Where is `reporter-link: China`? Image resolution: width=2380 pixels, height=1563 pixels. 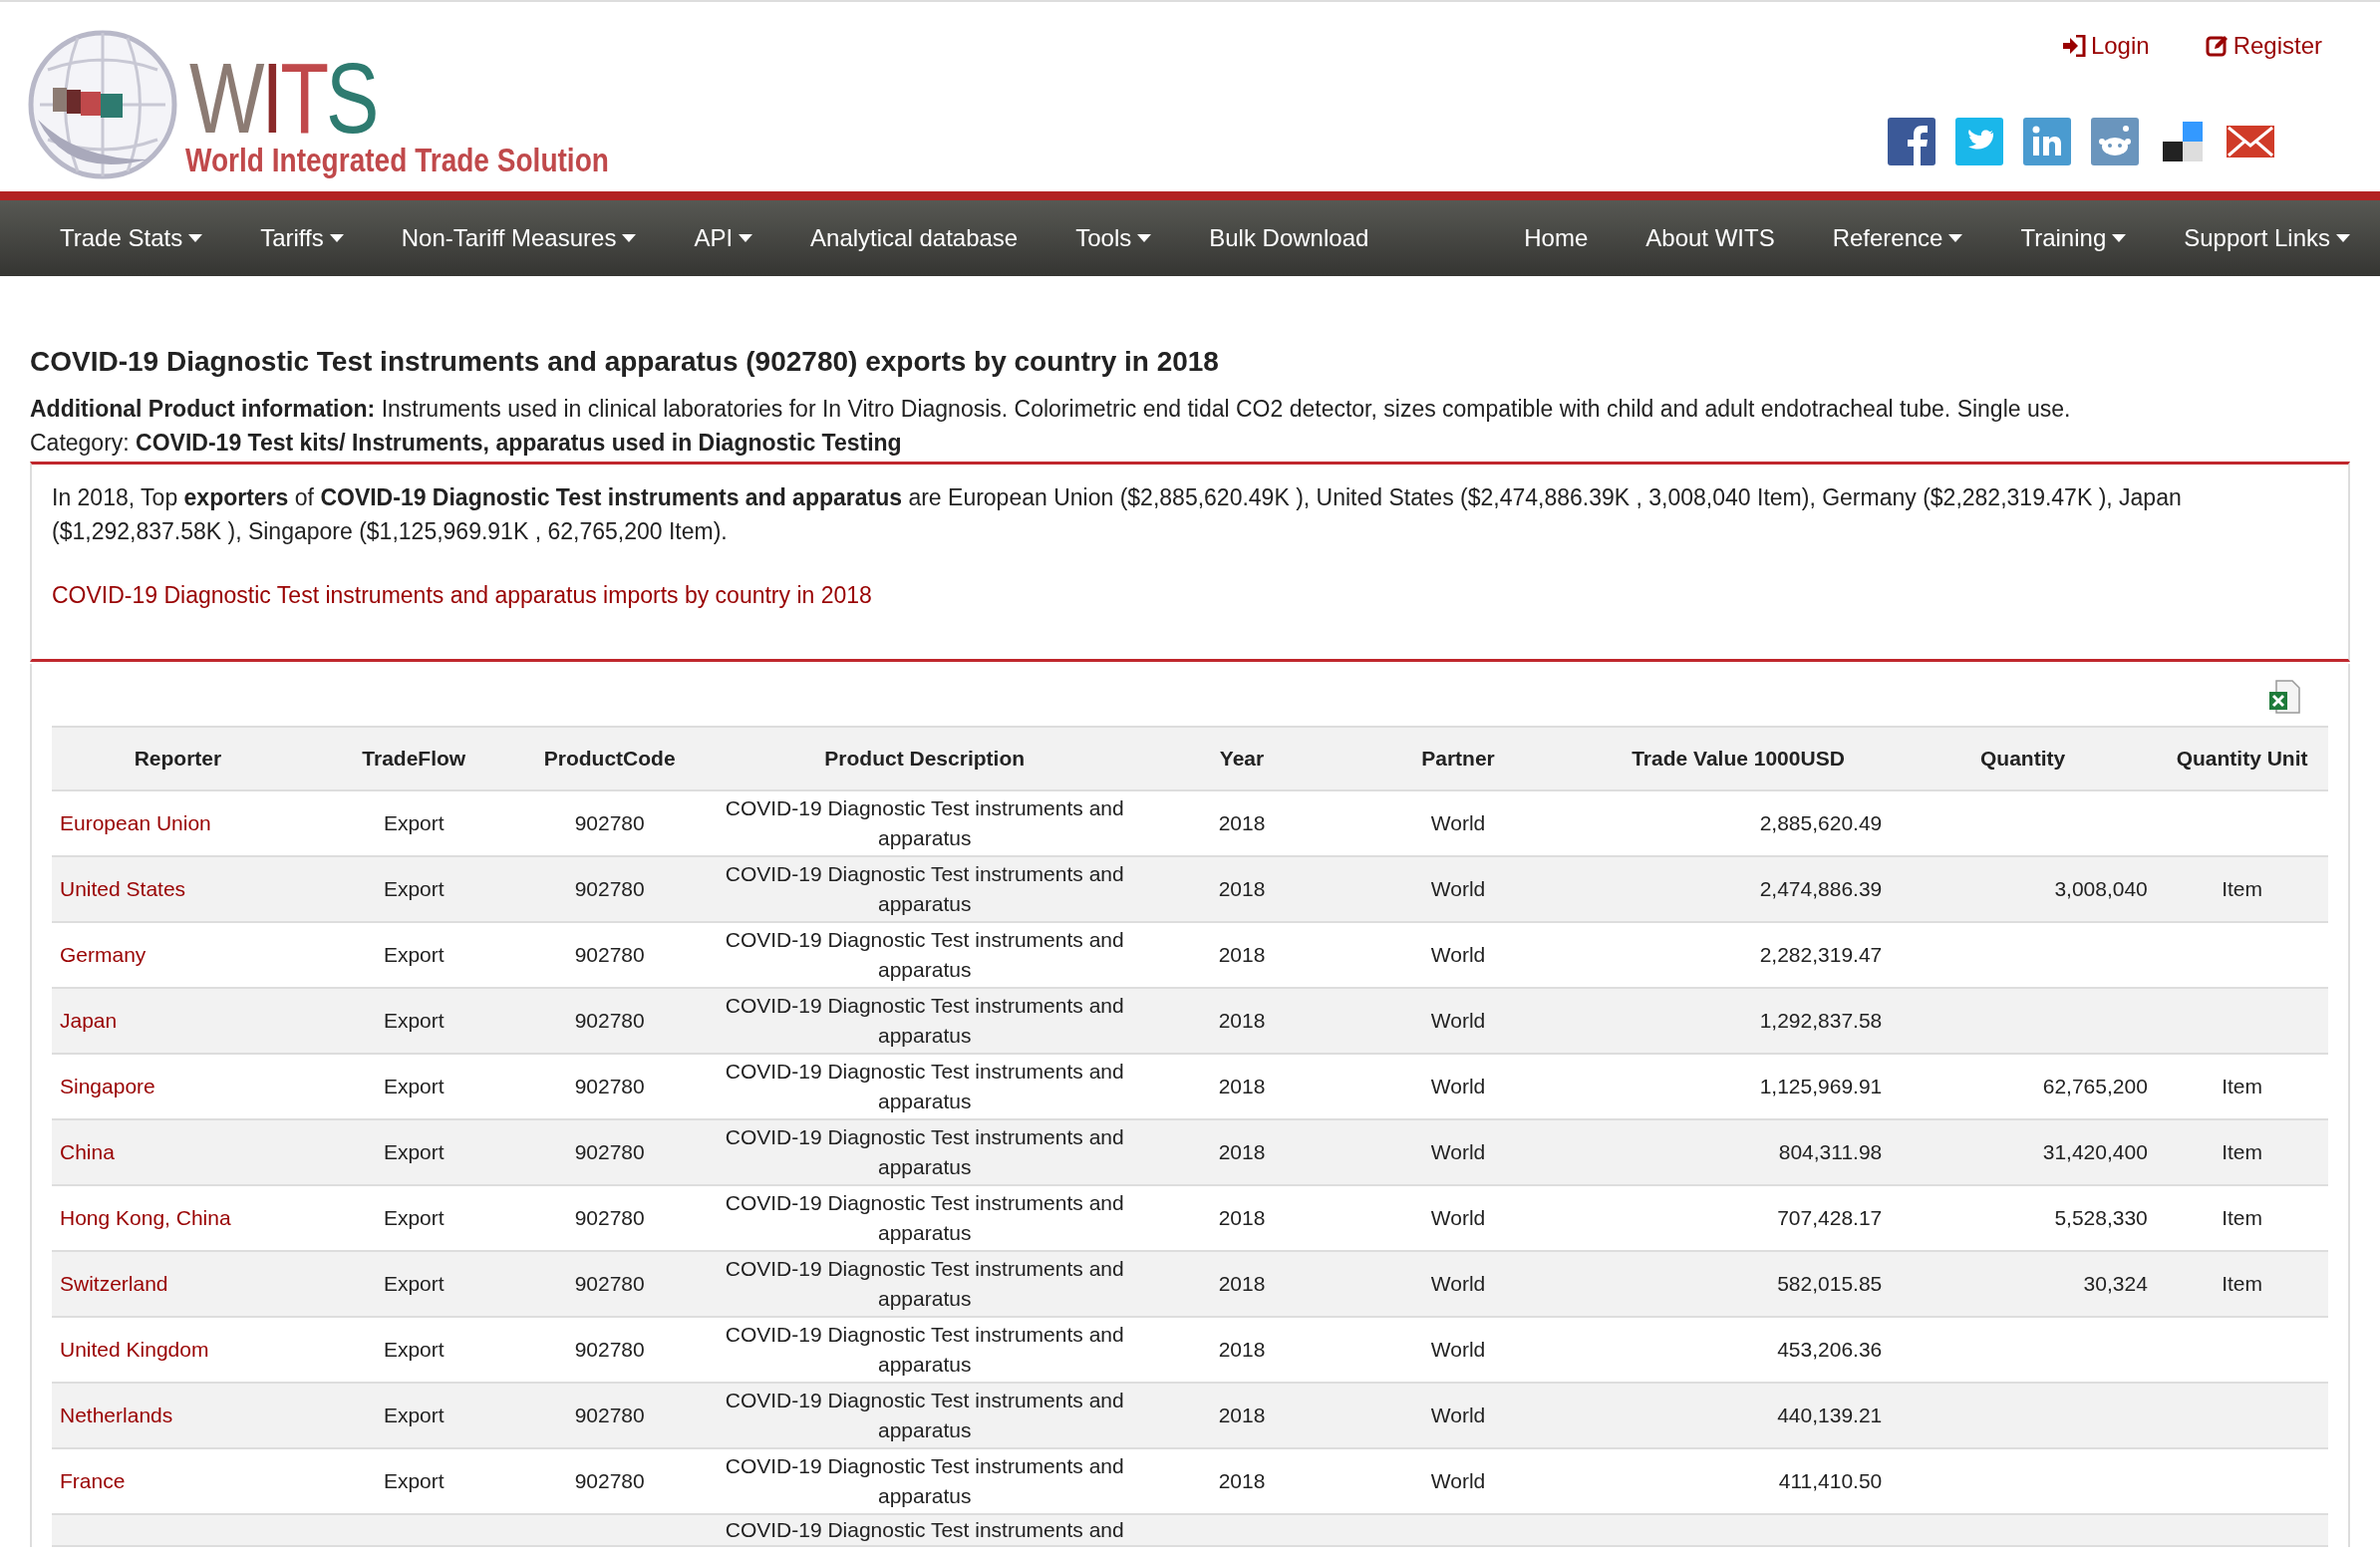 reporter-link: China is located at coordinates (87, 1151).